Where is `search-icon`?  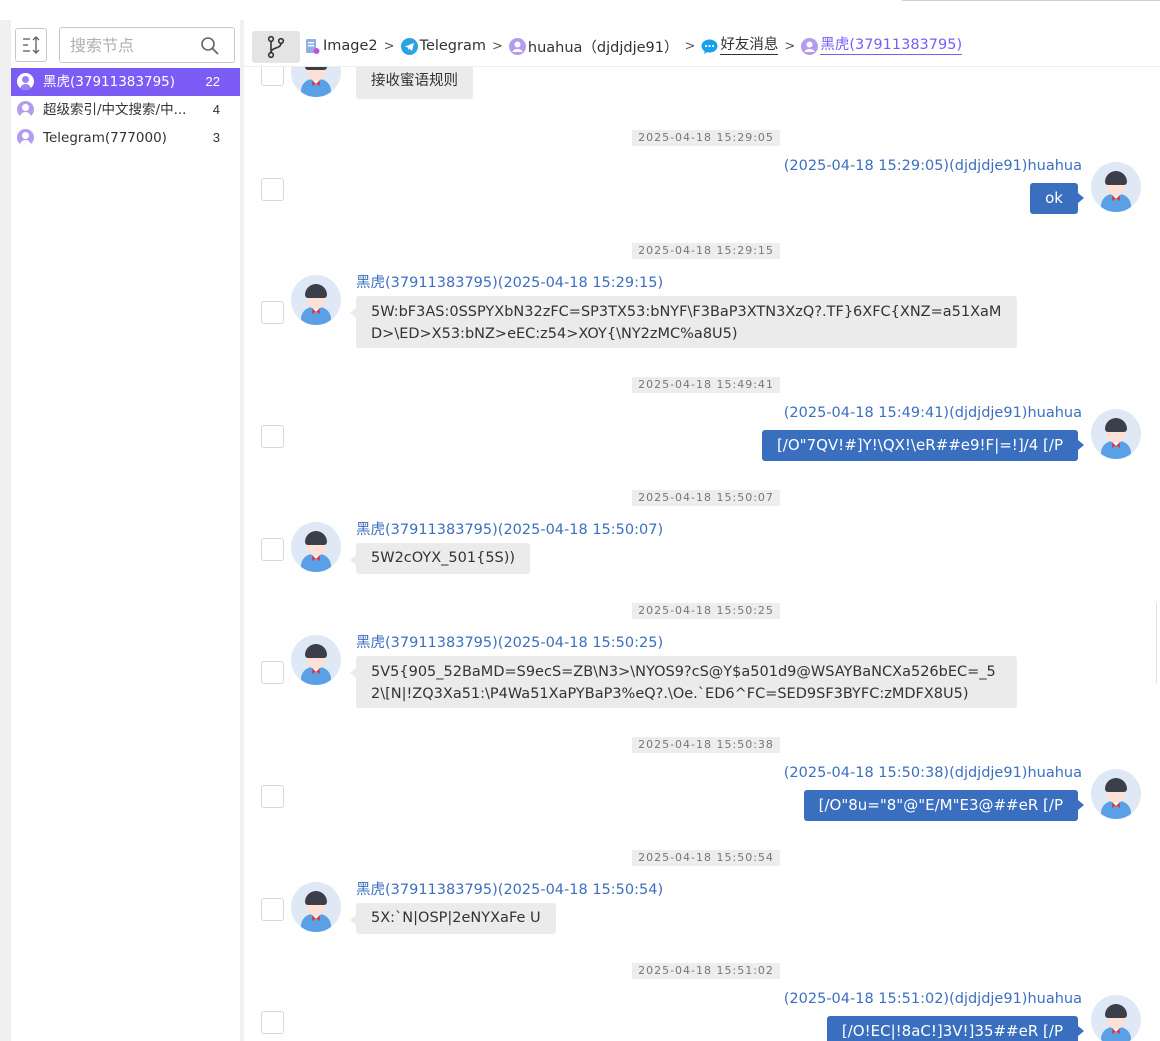 search-icon is located at coordinates (210, 46).